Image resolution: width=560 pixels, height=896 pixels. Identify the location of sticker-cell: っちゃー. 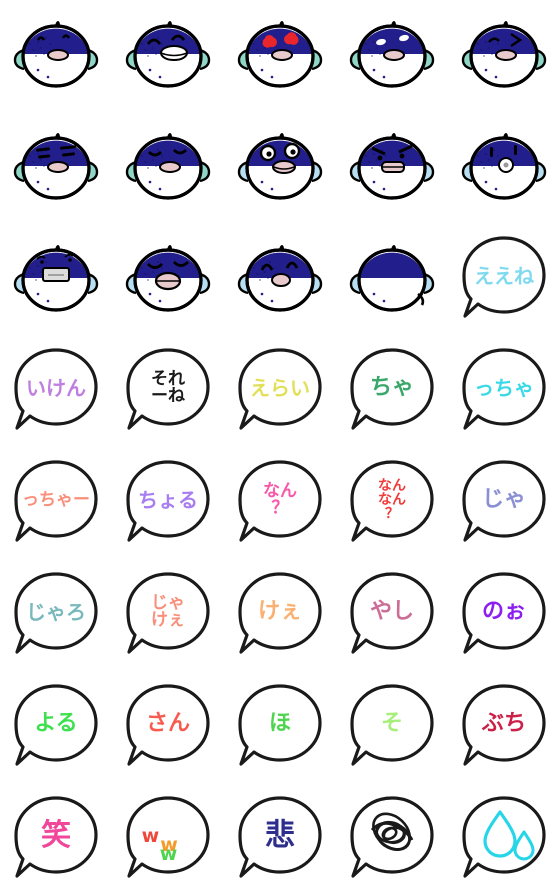
(56, 504).